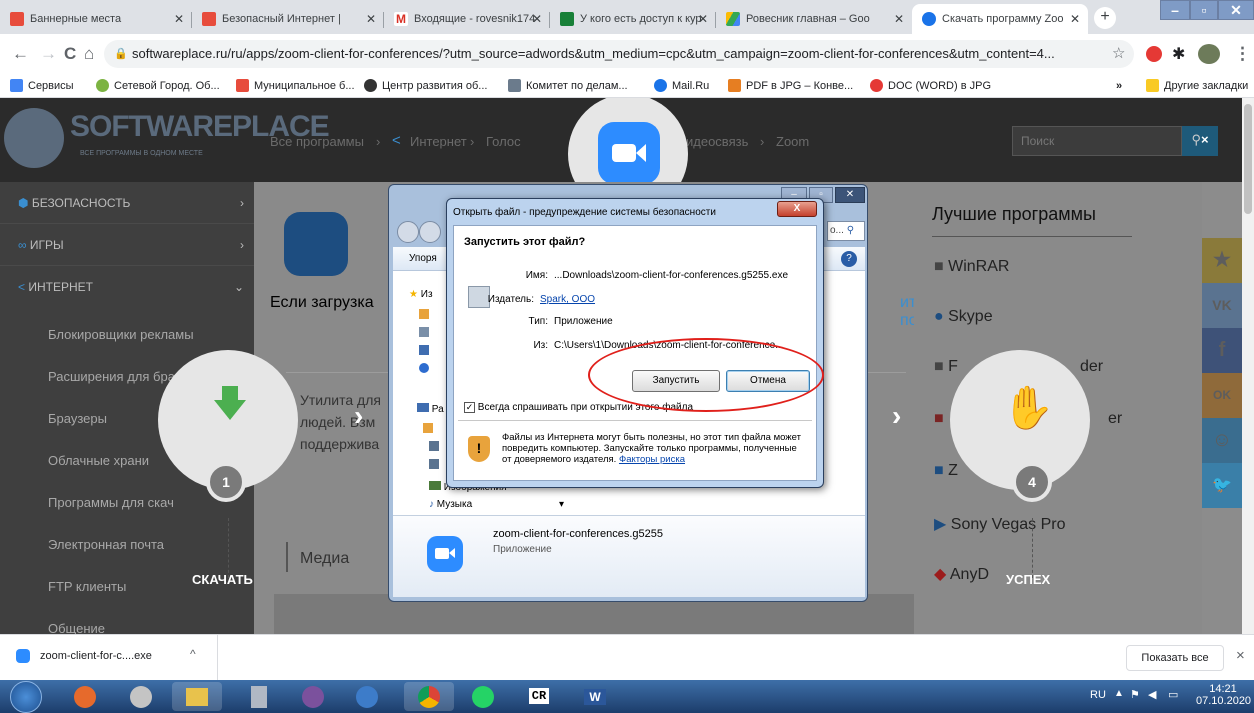 The height and width of the screenshot is (713, 1254). Describe the element at coordinates (1173, 694) in the screenshot. I see `network-icon: ▭` at that location.